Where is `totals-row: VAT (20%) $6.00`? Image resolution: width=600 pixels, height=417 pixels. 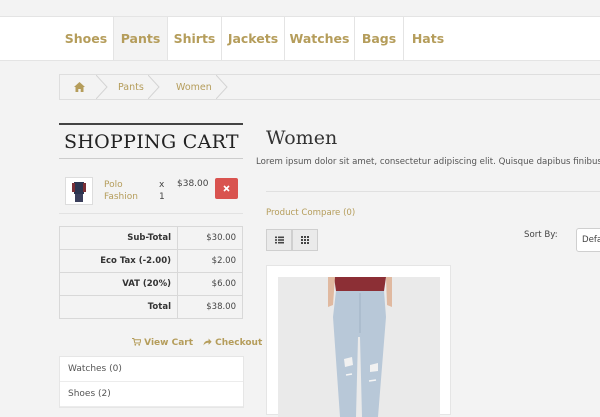
totals-row: VAT (20%) $6.00 is located at coordinates (151, 284).